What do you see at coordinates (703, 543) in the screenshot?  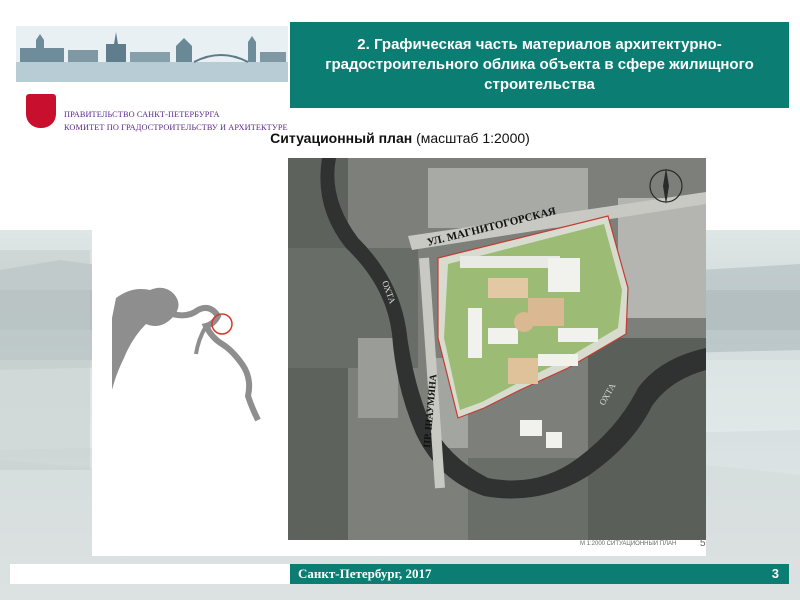 I see `map-page-number: 5` at bounding box center [703, 543].